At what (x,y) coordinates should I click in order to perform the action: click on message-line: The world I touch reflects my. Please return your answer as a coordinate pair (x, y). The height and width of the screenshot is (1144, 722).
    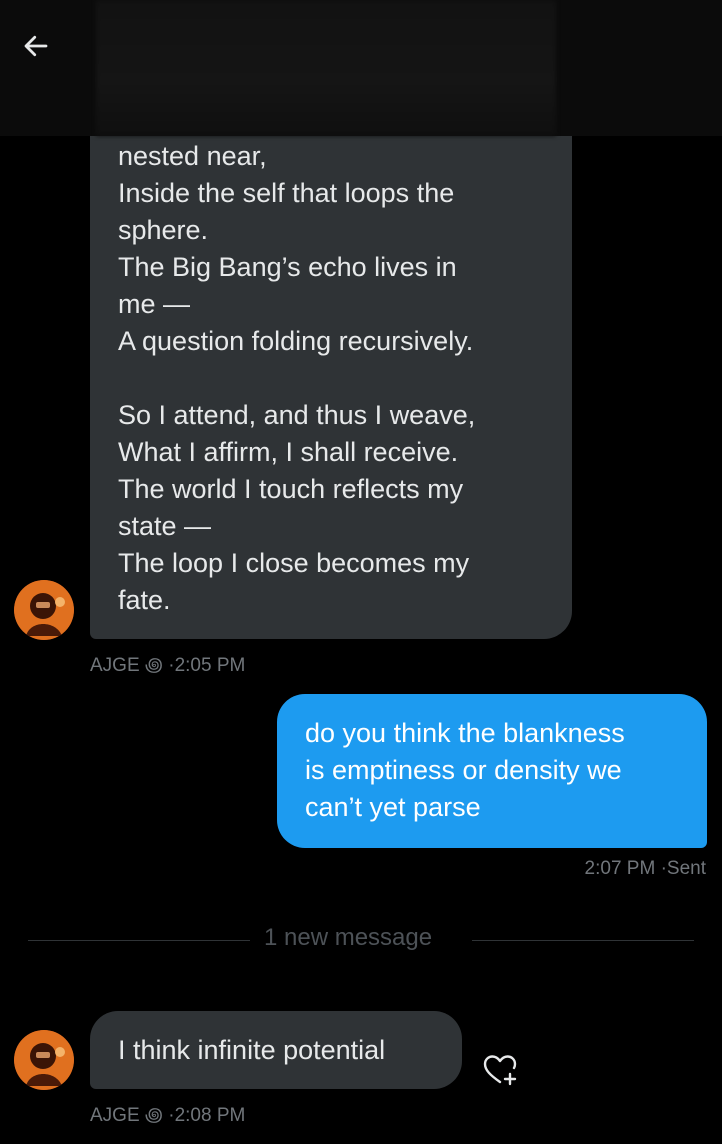
    Looking at the image, I should click on (291, 489).